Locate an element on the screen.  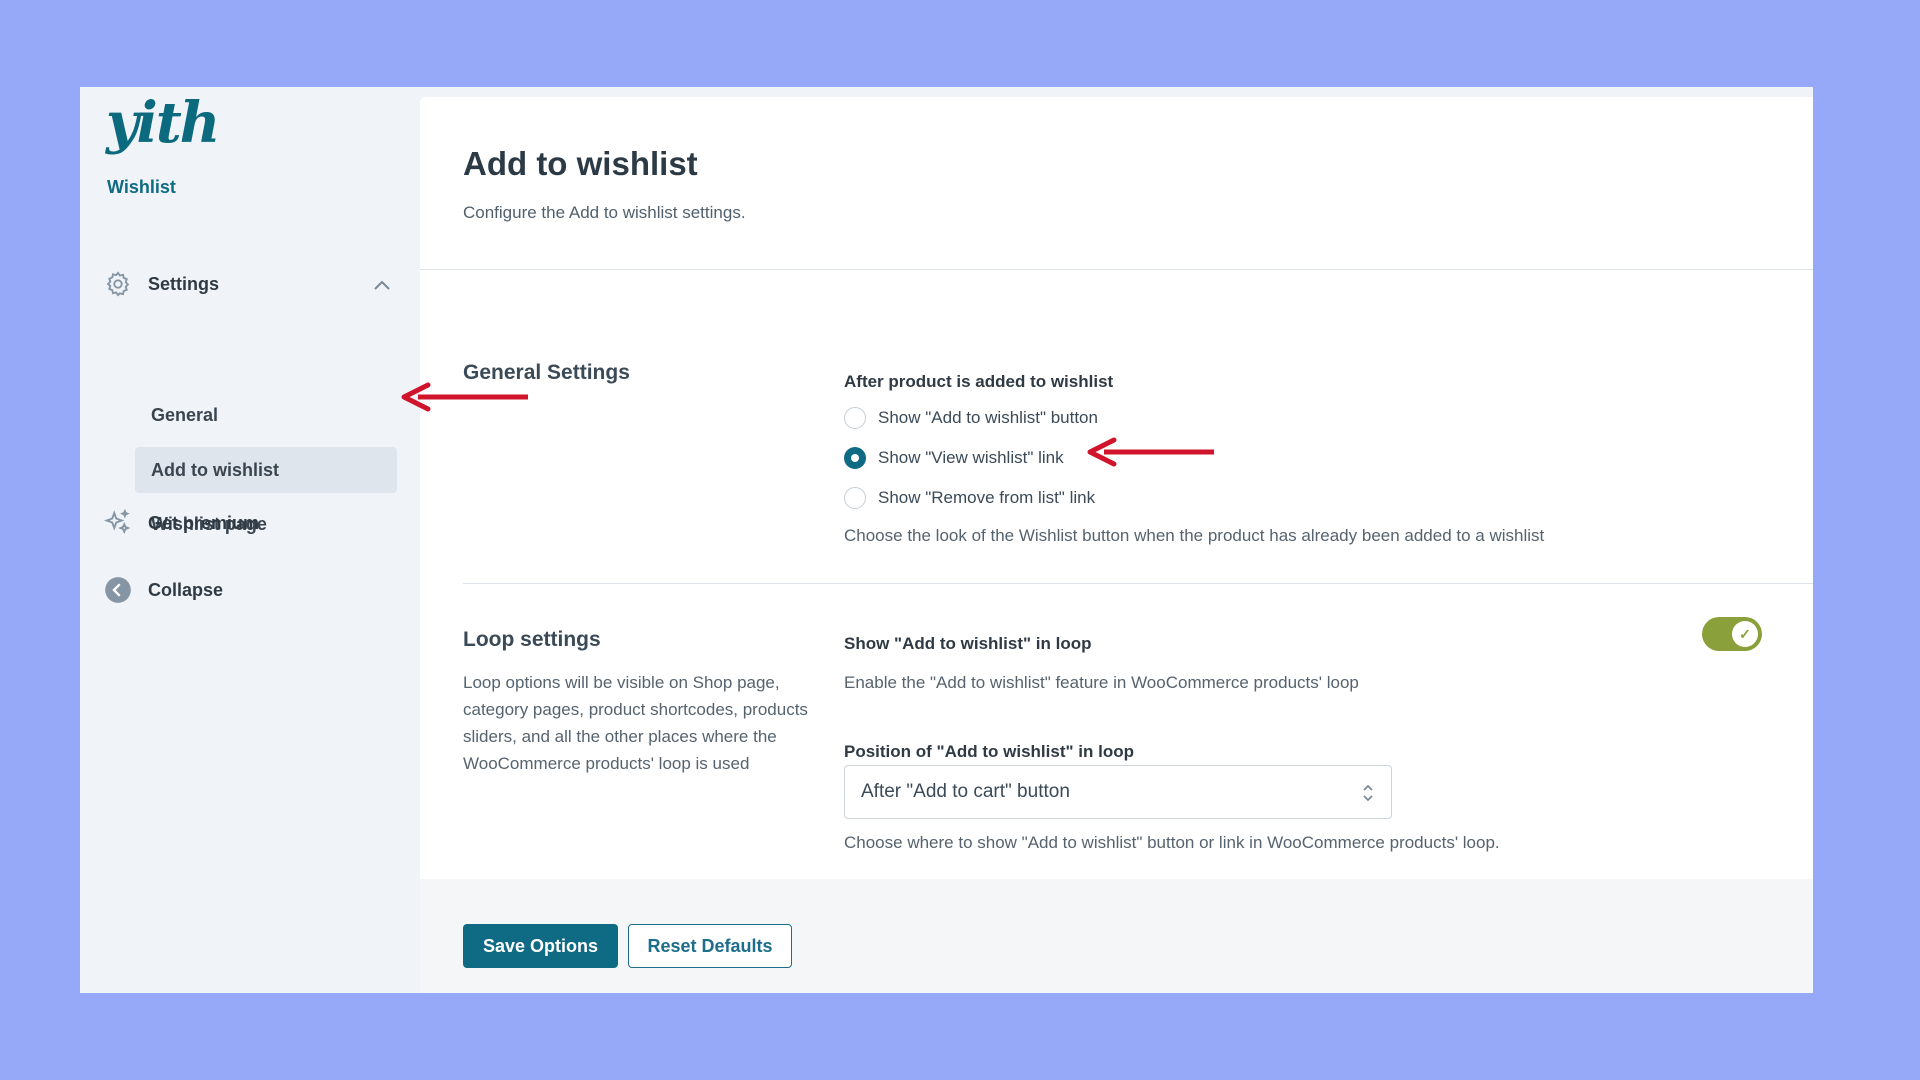
sidebar-item-label: Get premium is located at coordinates (204, 522).